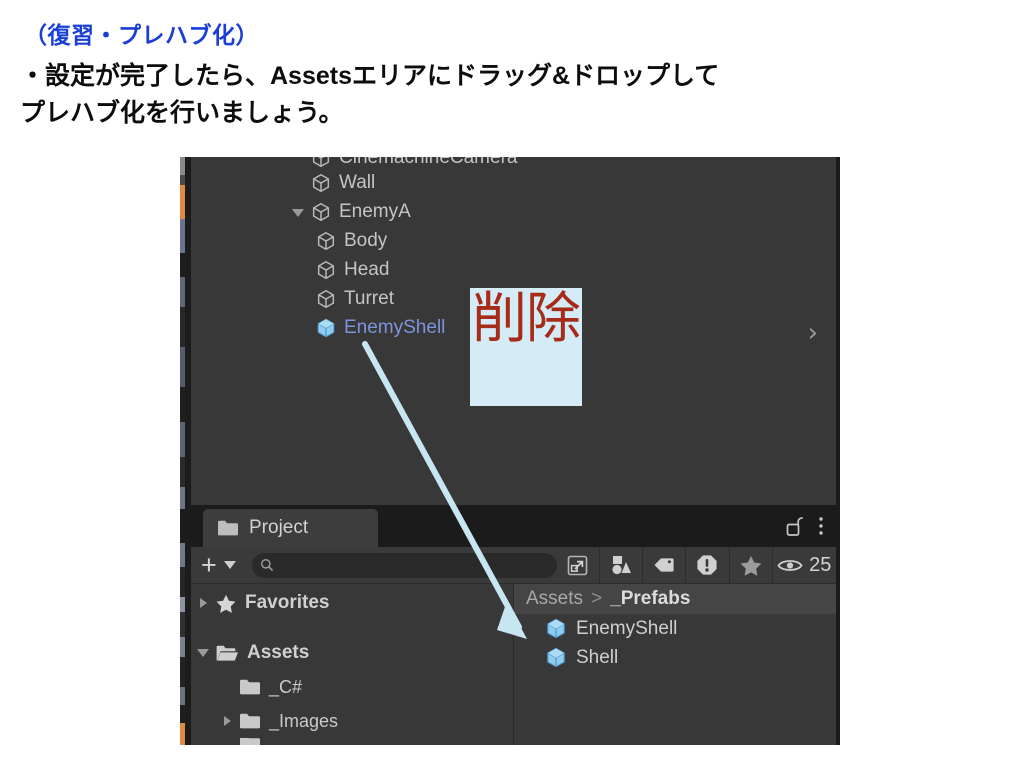 Image resolution: width=1024 pixels, height=768 pixels. What do you see at coordinates (352, 603) in the screenshot?
I see `project-tree-item-favorites: Favorites` at bounding box center [352, 603].